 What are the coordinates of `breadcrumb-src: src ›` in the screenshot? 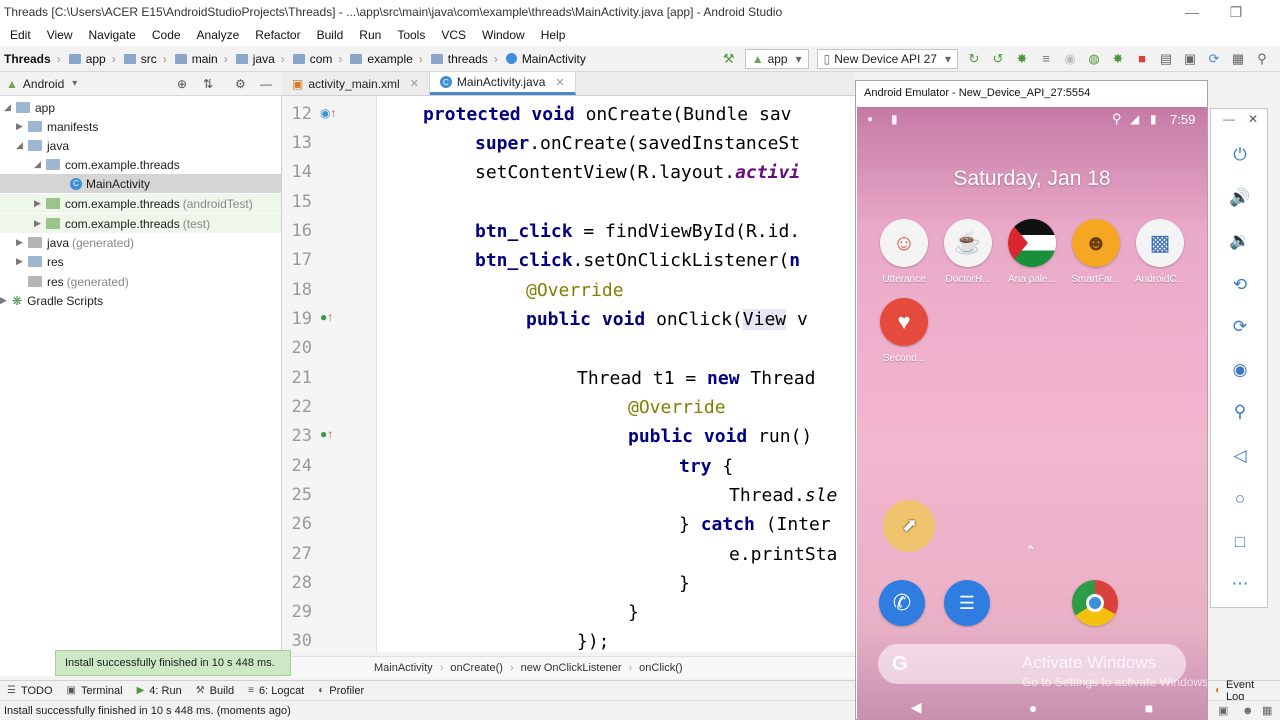 It's located at (145, 59).